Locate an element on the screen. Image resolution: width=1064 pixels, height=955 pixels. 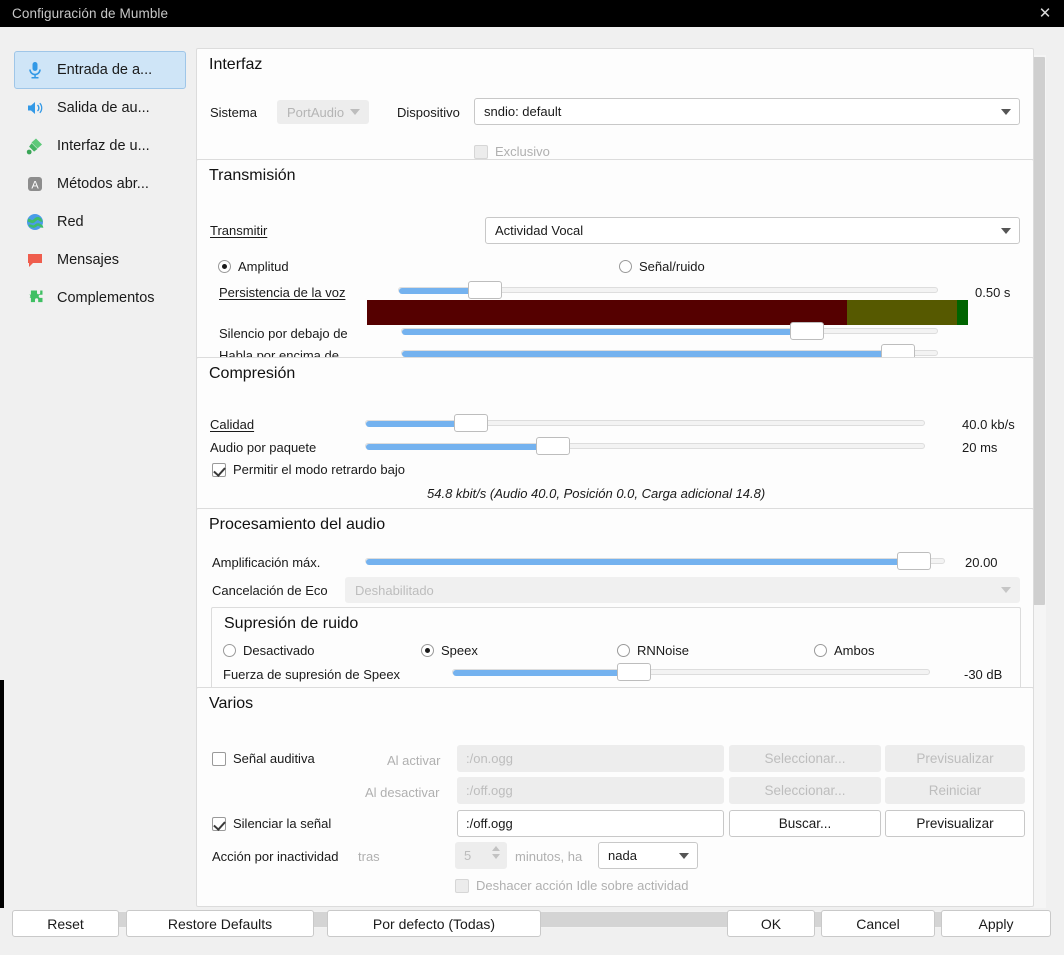
cancelacion-eco-combobox: Deshabilitado is located at coordinates (682, 590).